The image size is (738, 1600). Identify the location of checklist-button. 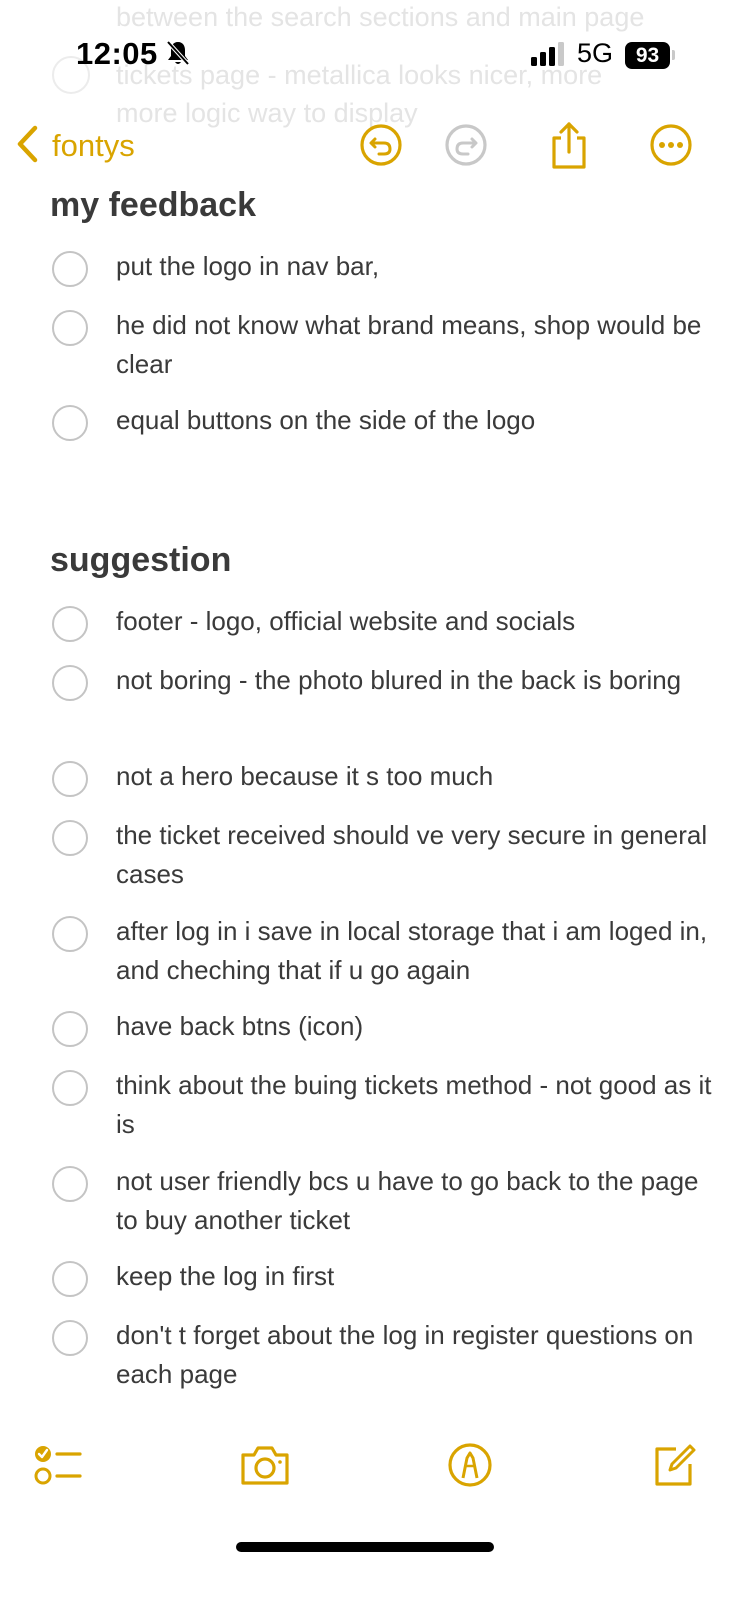
(58, 1465).